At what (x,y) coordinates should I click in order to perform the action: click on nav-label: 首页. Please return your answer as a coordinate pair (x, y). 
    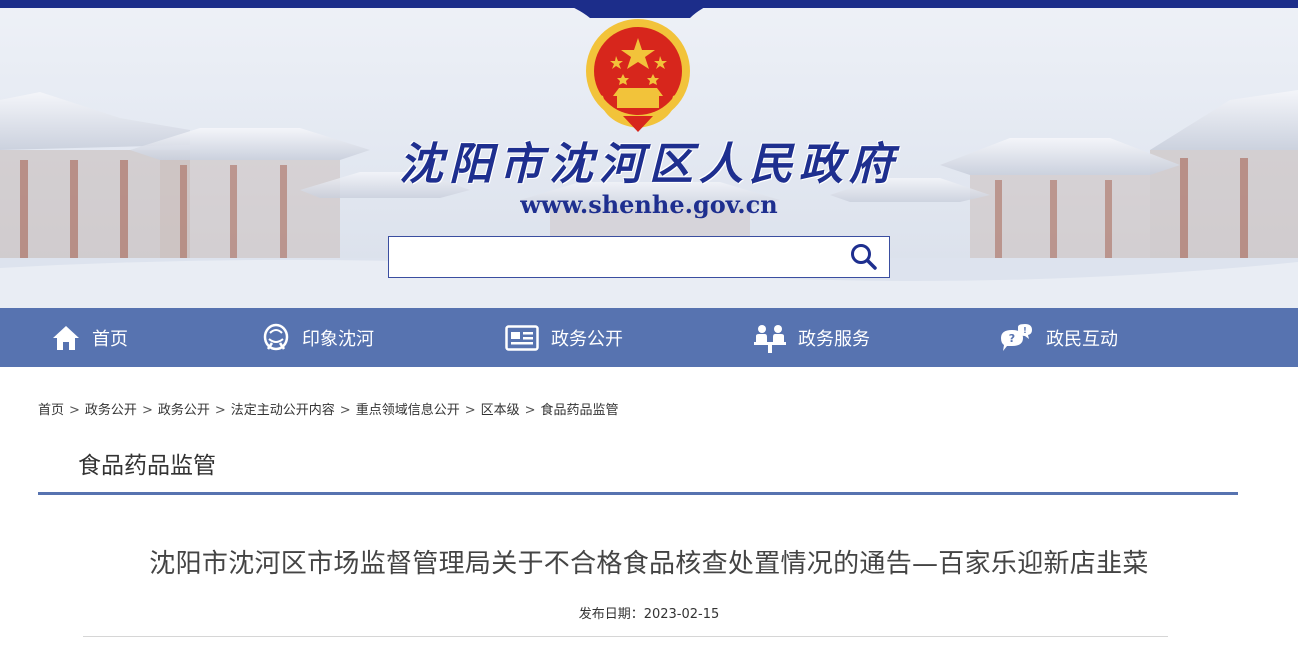
    Looking at the image, I should click on (110, 339).